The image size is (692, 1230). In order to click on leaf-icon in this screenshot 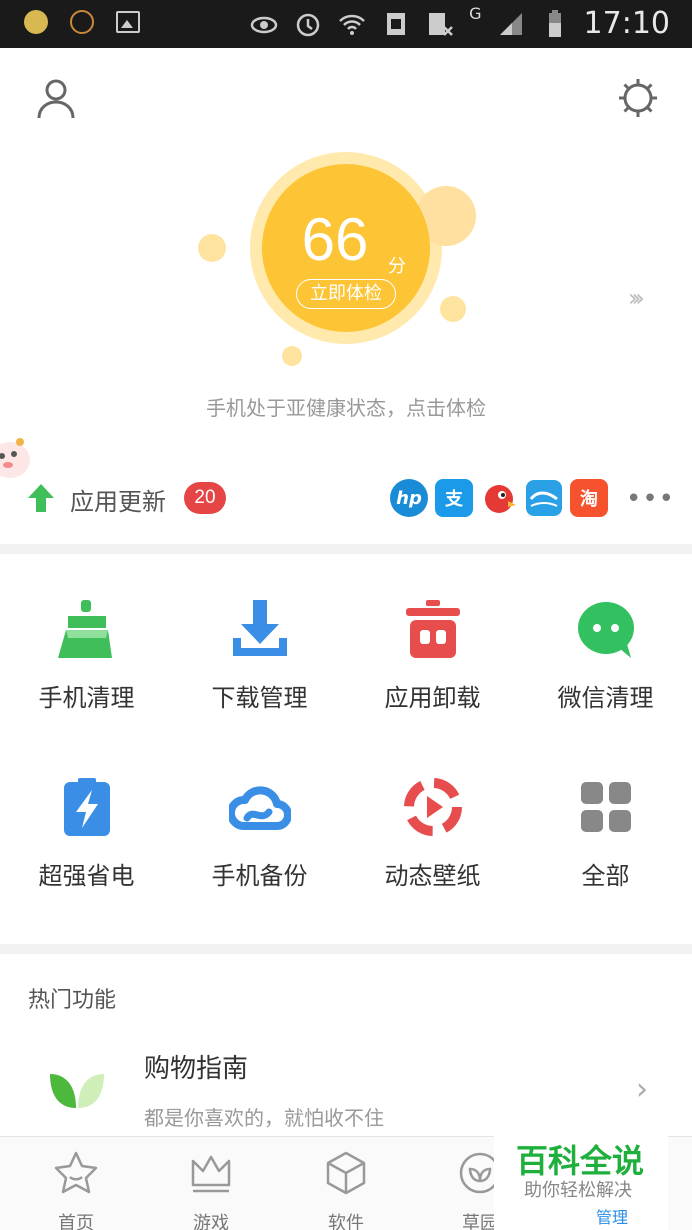, I will do `click(77, 1091)`.